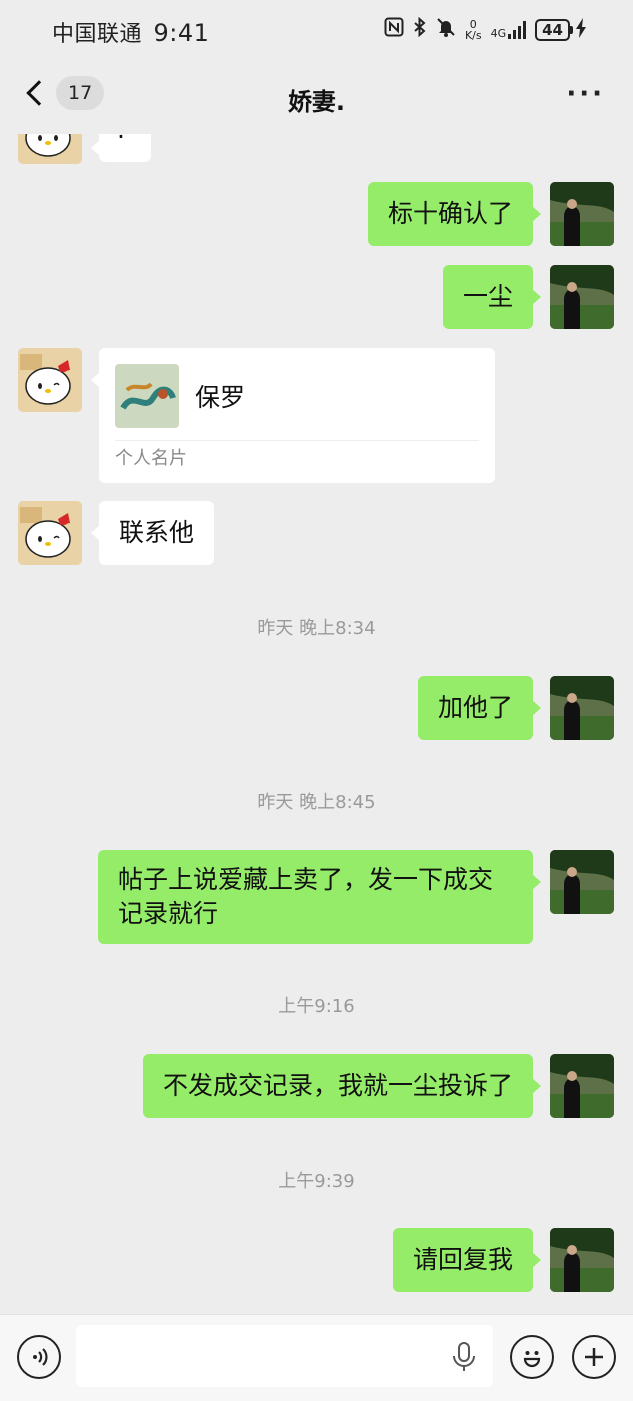 The image size is (633, 1401). What do you see at coordinates (121, 148) in the screenshot?
I see `message-bubble: ·` at bounding box center [121, 148].